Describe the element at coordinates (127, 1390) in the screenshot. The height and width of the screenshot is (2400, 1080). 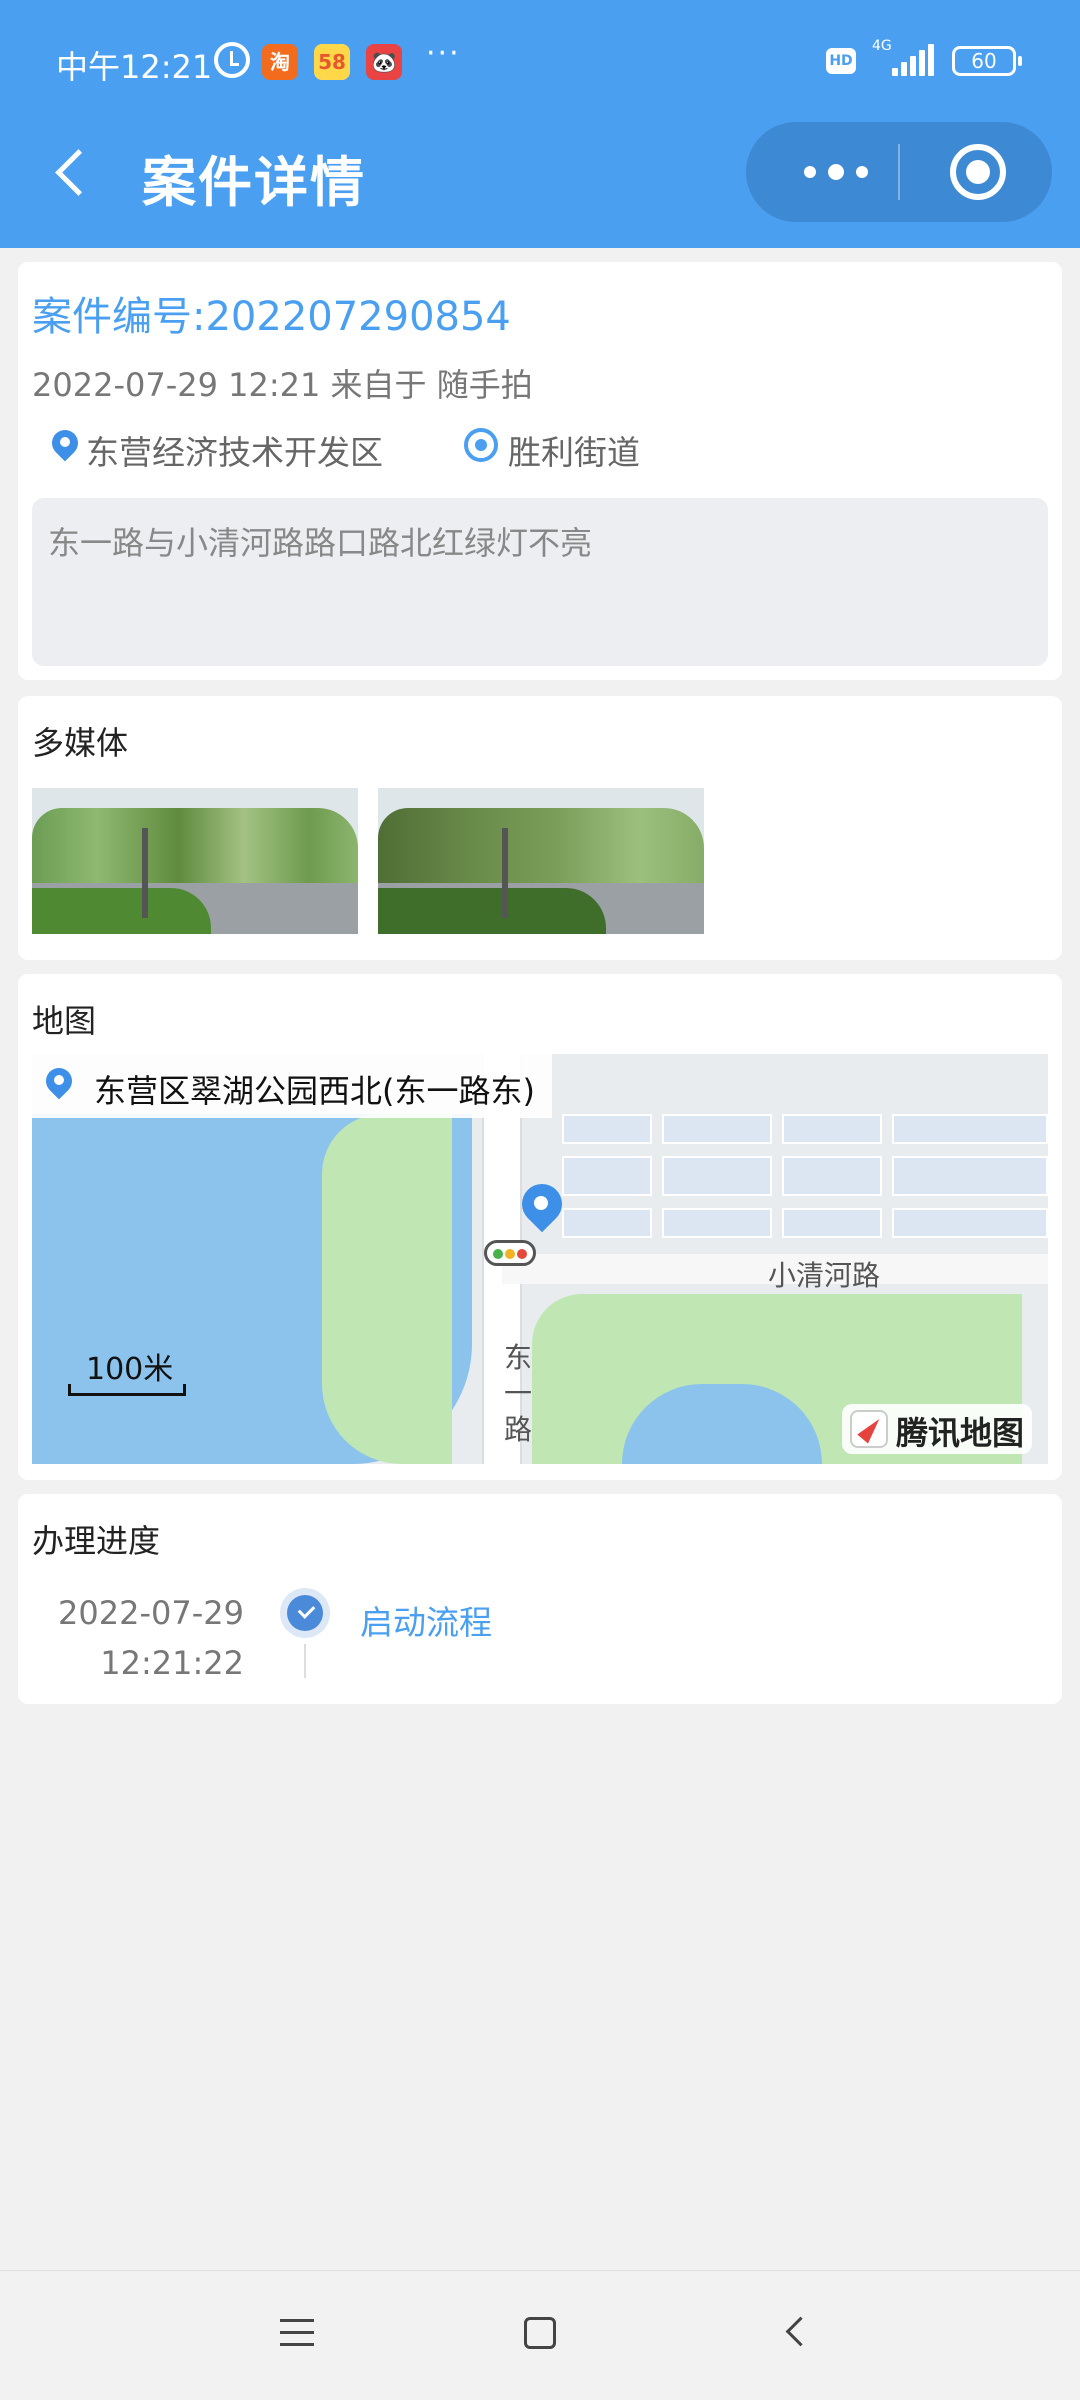
I see `map-scale-bar` at that location.